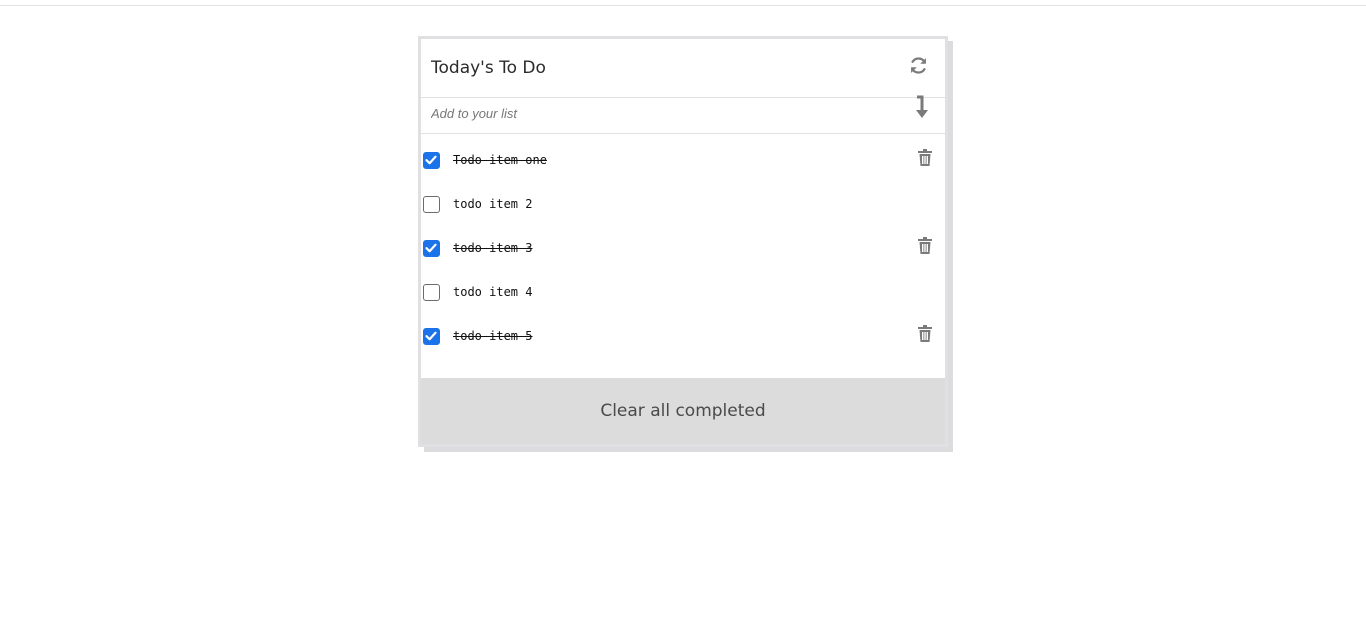  Describe the element at coordinates (646, 113) in the screenshot. I see `add-todo-input` at that location.